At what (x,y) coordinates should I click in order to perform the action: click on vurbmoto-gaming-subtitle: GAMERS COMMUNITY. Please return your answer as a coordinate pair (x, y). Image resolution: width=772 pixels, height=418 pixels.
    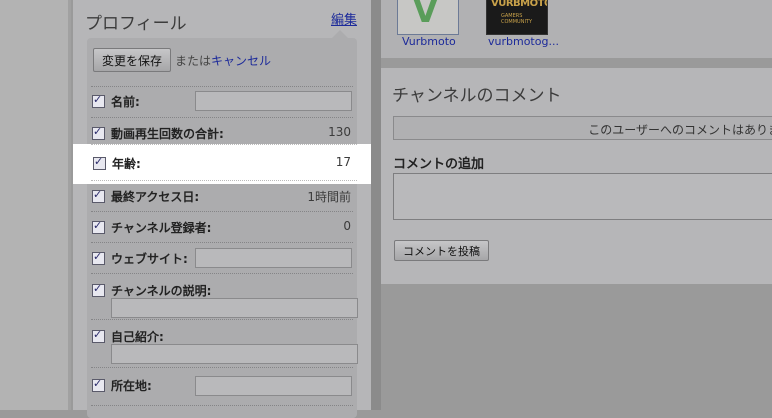
    Looking at the image, I should click on (517, 19).